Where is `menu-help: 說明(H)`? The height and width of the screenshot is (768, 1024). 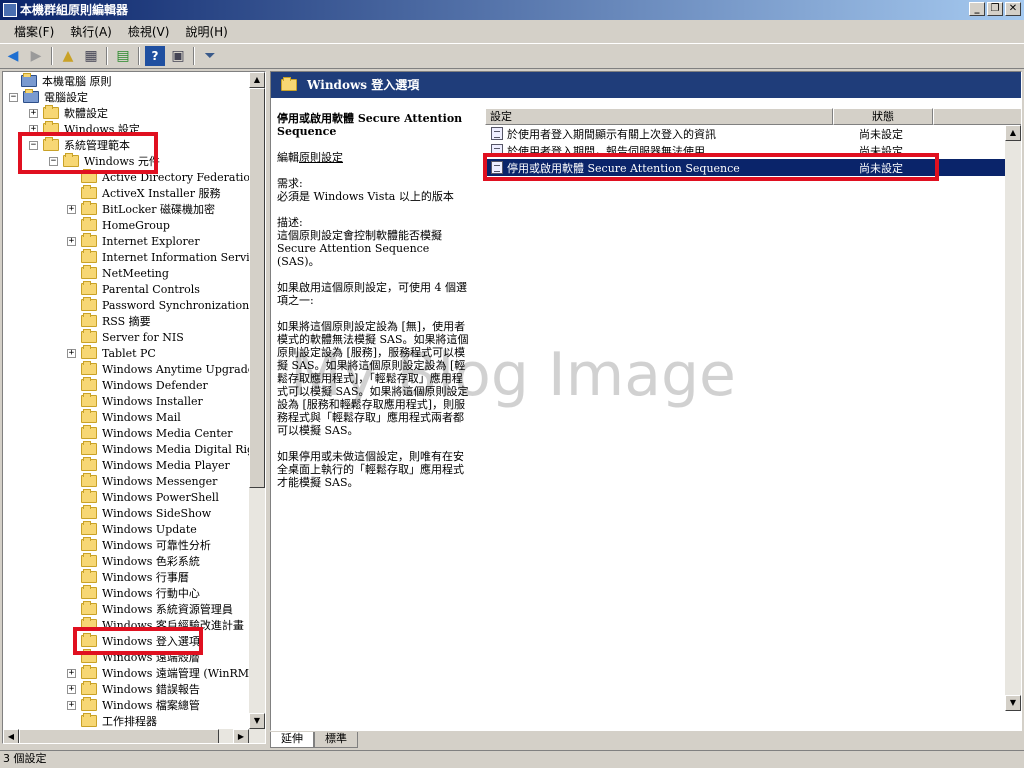
menu-help: 說明(H) is located at coordinates (206, 31).